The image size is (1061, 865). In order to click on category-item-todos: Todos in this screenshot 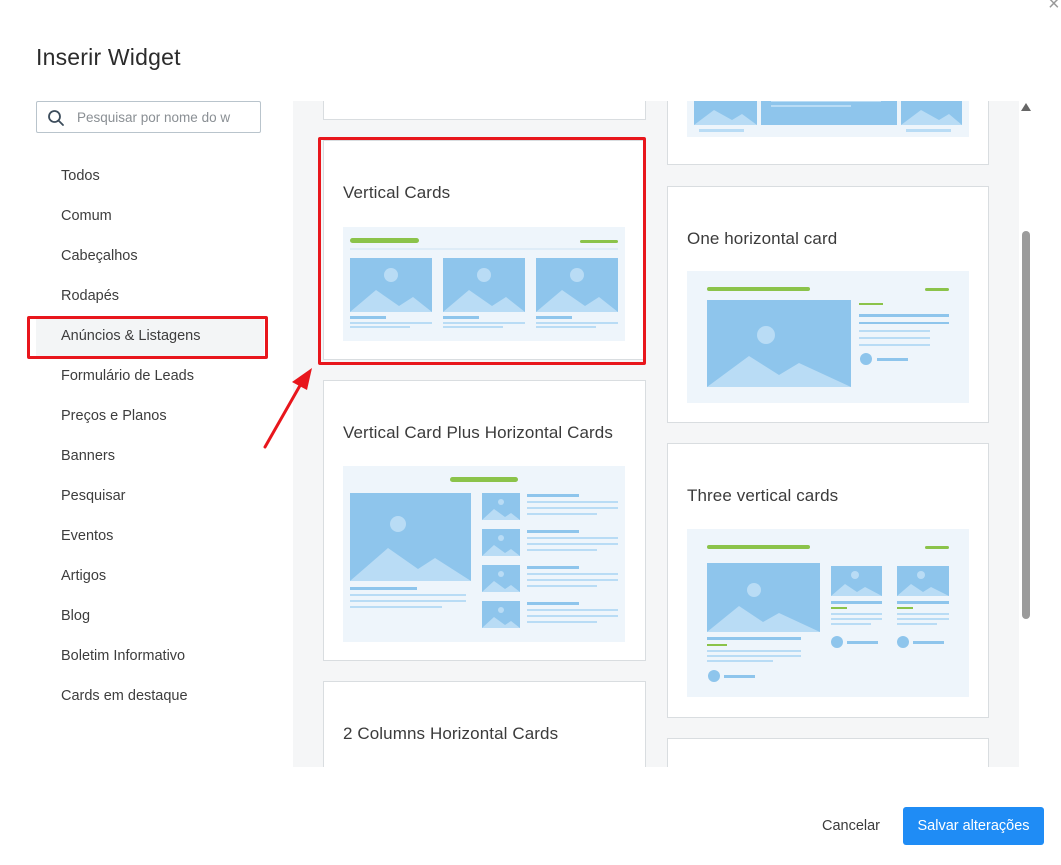, I will do `click(150, 176)`.